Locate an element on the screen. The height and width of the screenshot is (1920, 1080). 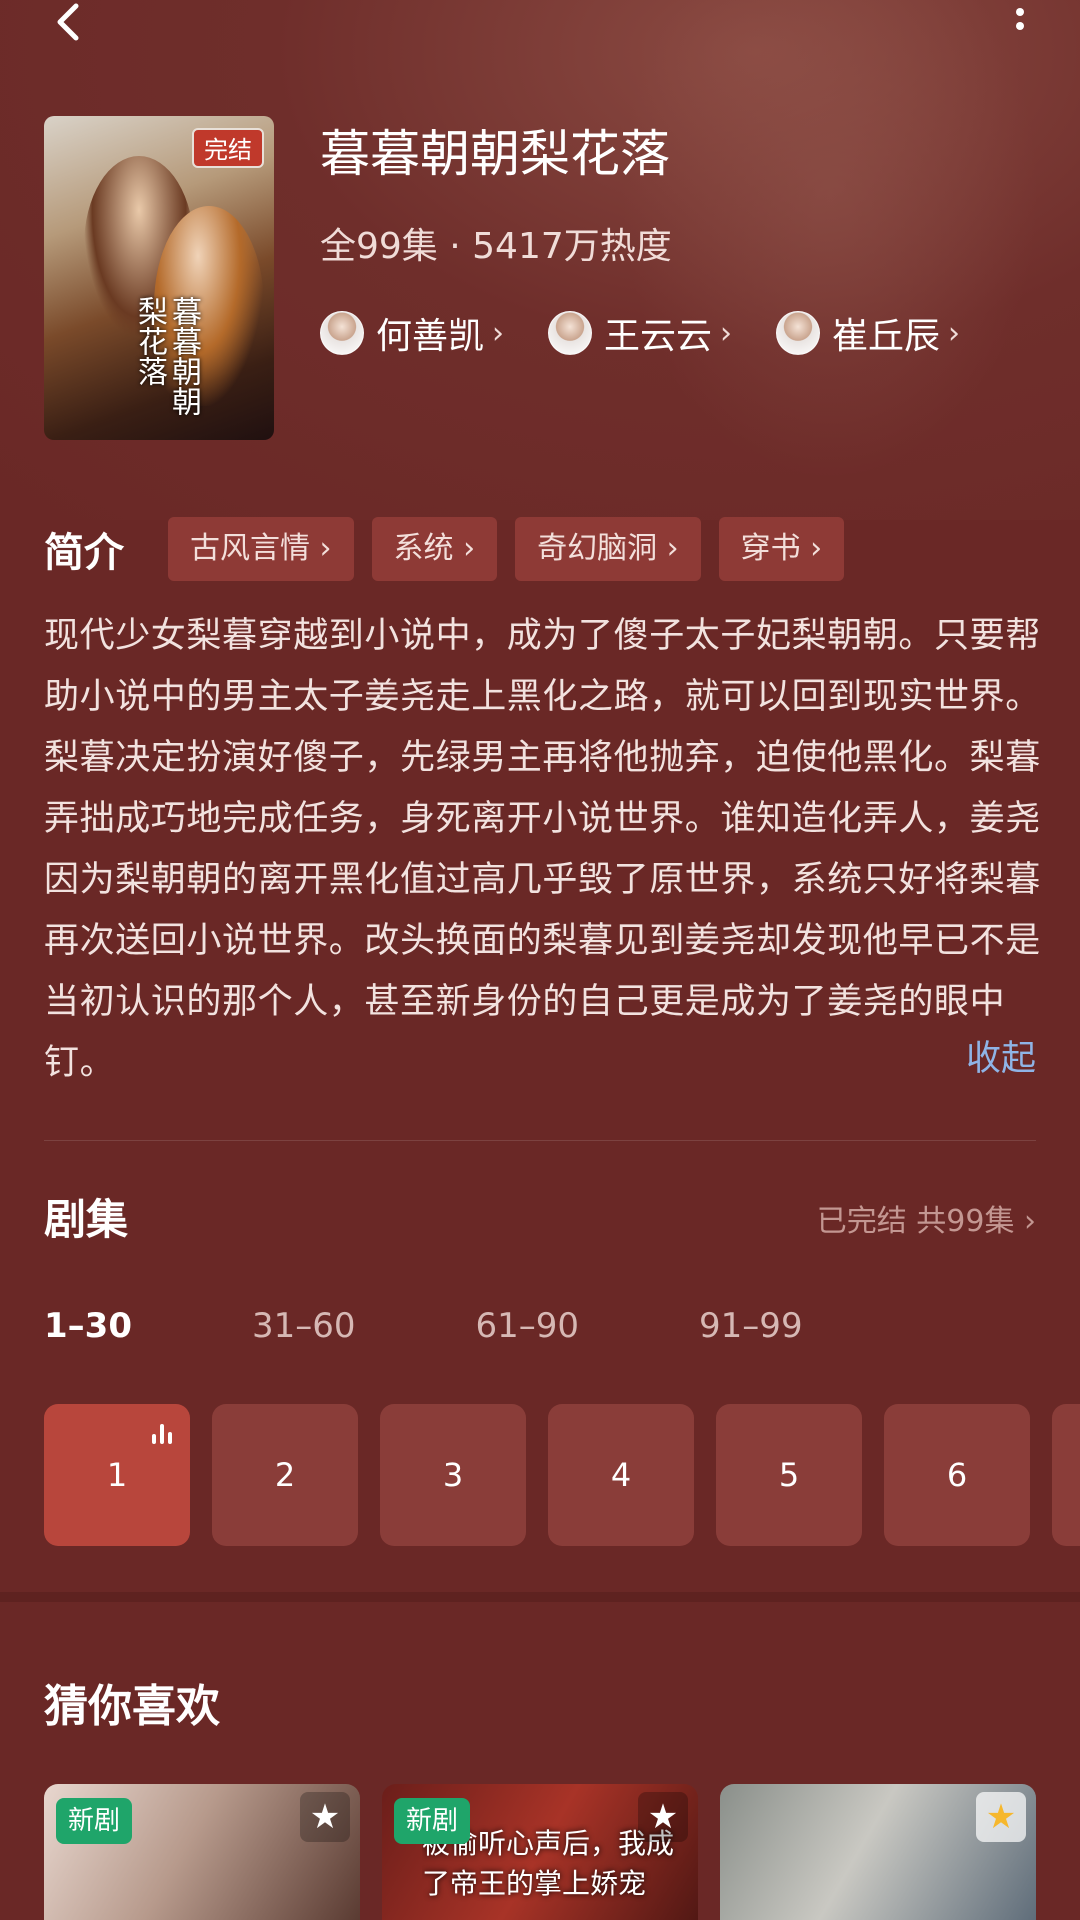
tab-range: 91–99 is located at coordinates (751, 1331).